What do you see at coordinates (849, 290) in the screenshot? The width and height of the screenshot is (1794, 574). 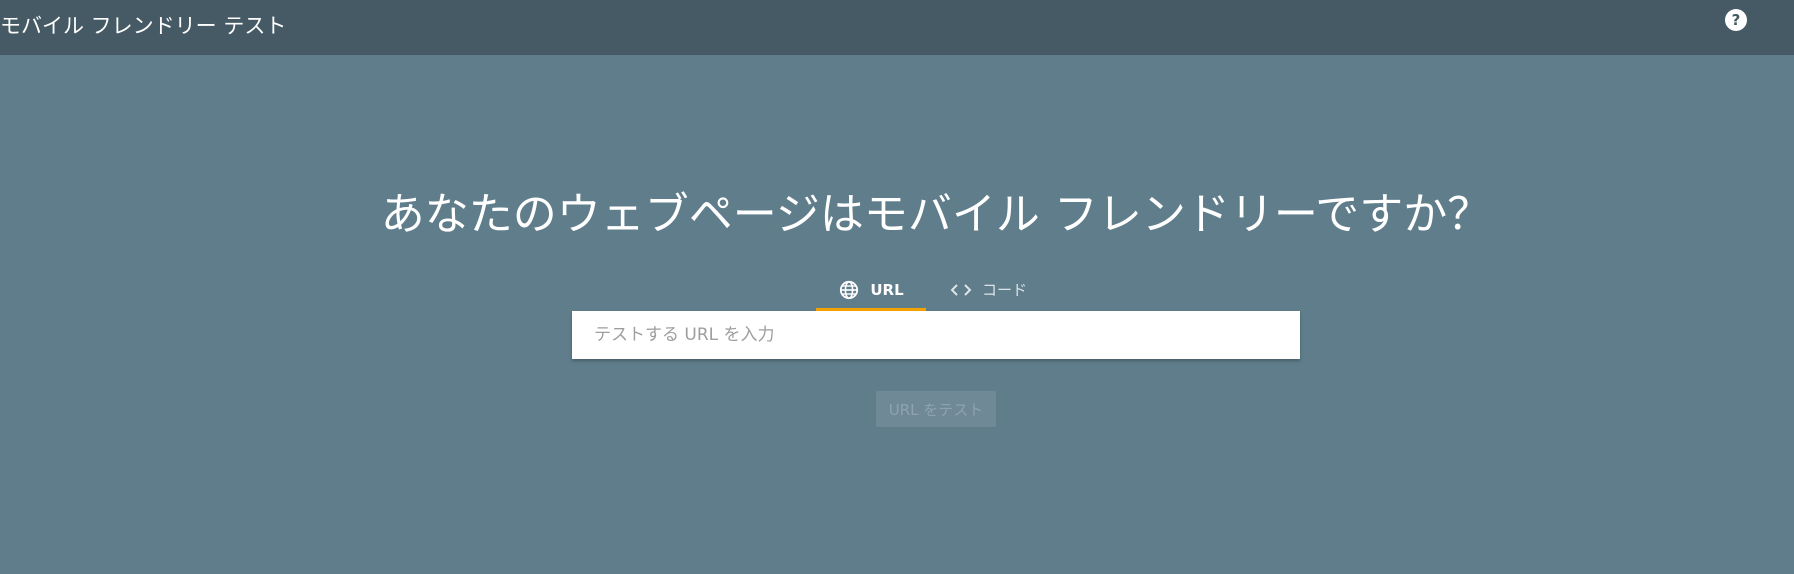 I see `globe-icon` at bounding box center [849, 290].